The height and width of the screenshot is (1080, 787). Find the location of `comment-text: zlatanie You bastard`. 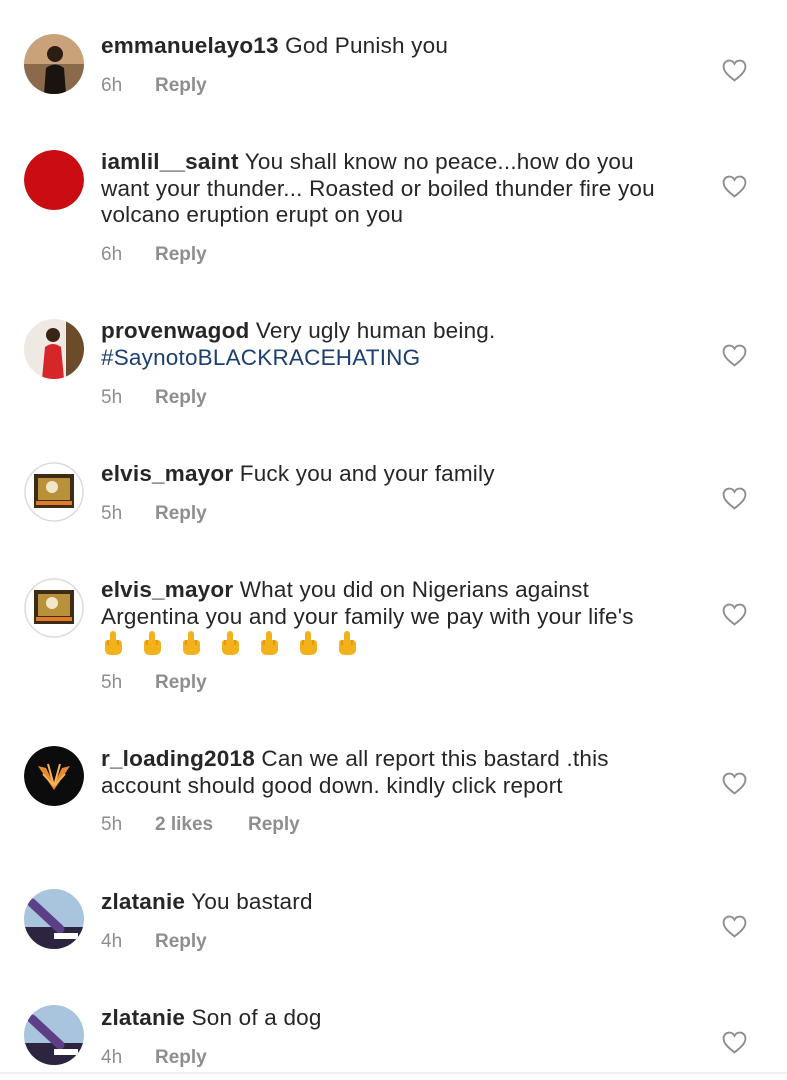

comment-text: zlatanie You bastard is located at coordinates (391, 902).